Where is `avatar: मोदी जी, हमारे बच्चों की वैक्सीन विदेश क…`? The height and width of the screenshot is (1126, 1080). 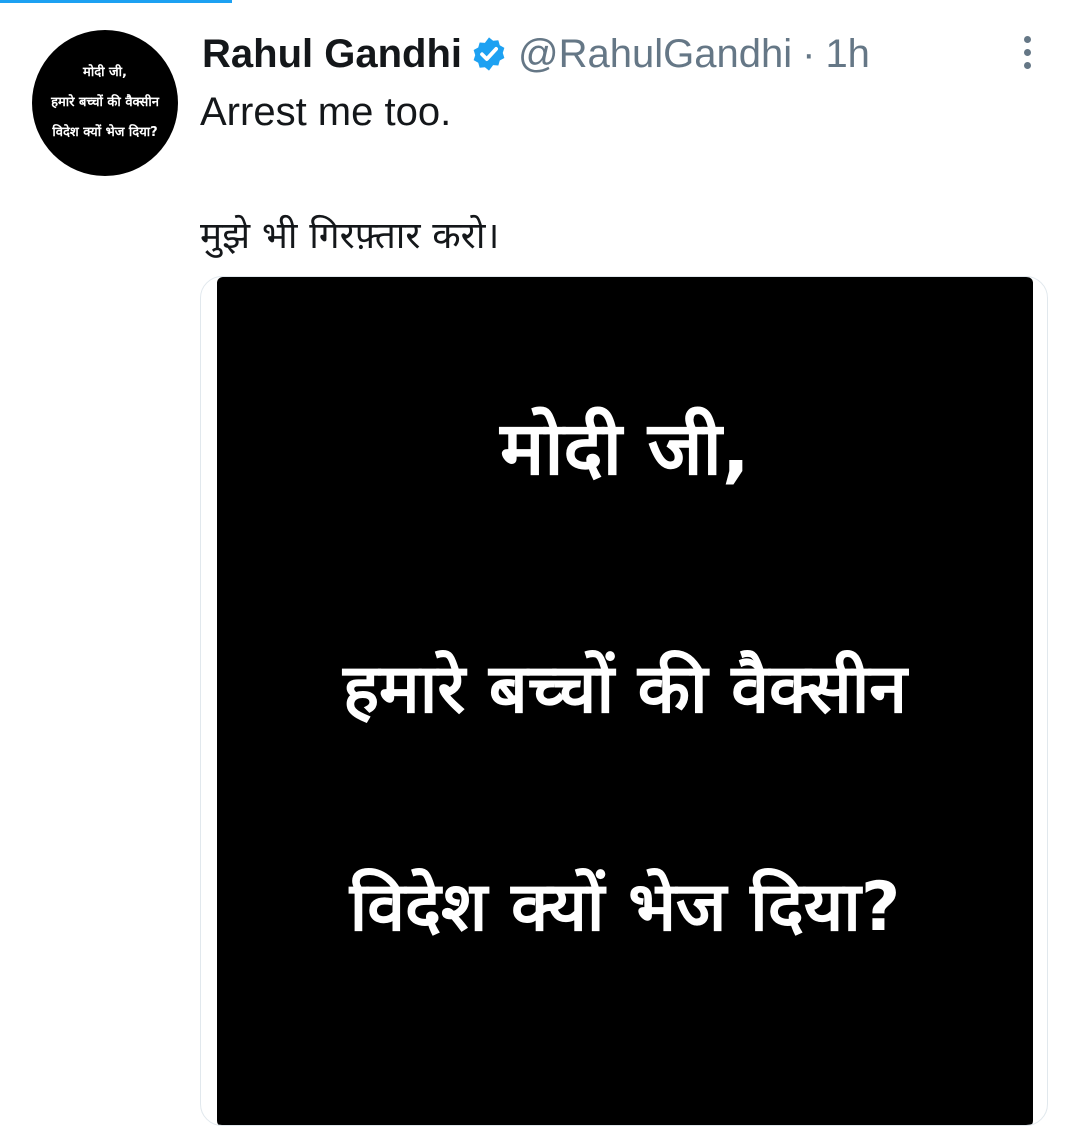 avatar: मोदी जी, हमारे बच्चों की वैक्सीन विदेश क… is located at coordinates (105, 103).